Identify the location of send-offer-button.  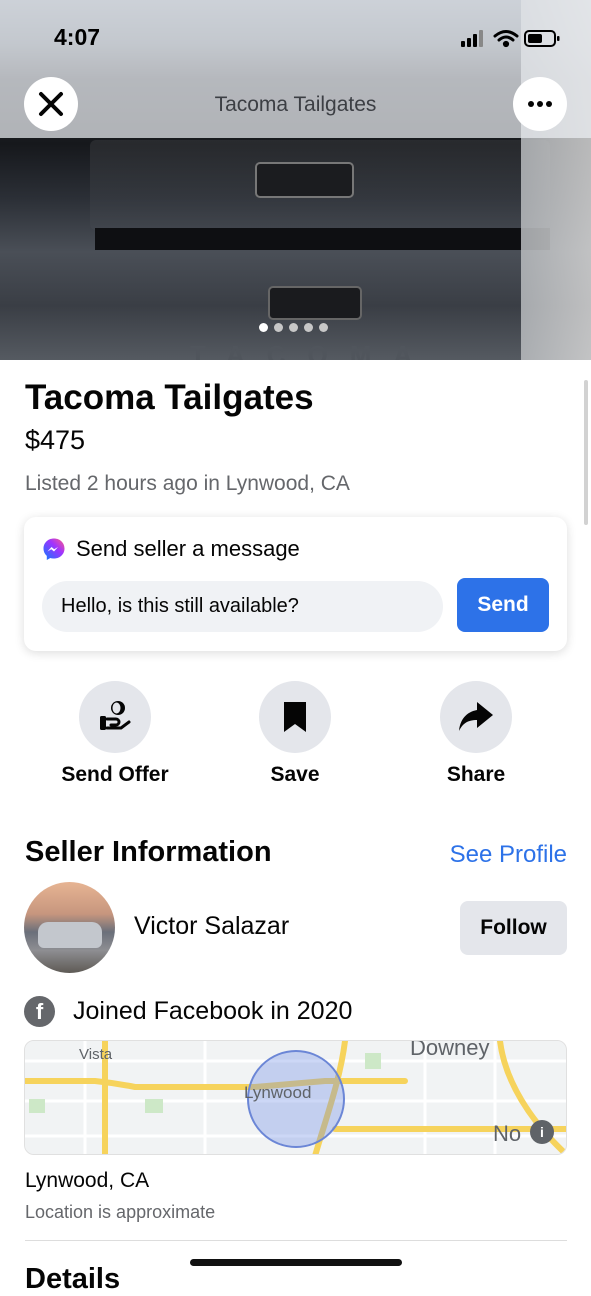
(115, 717).